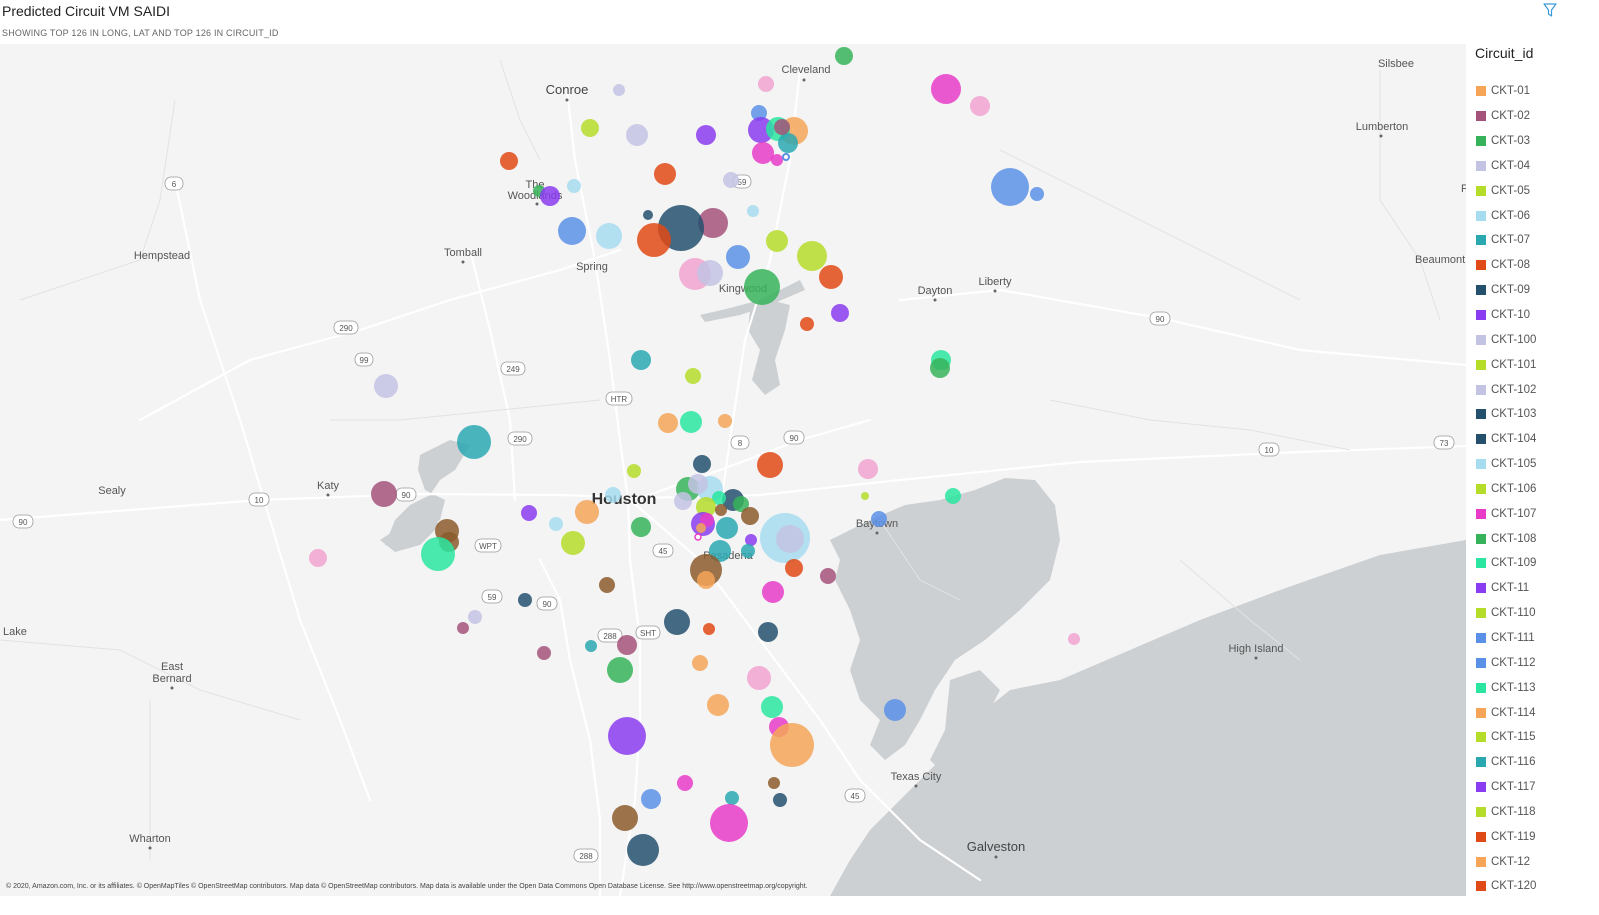  I want to click on legend-item: CKT-107, so click(1506, 513).